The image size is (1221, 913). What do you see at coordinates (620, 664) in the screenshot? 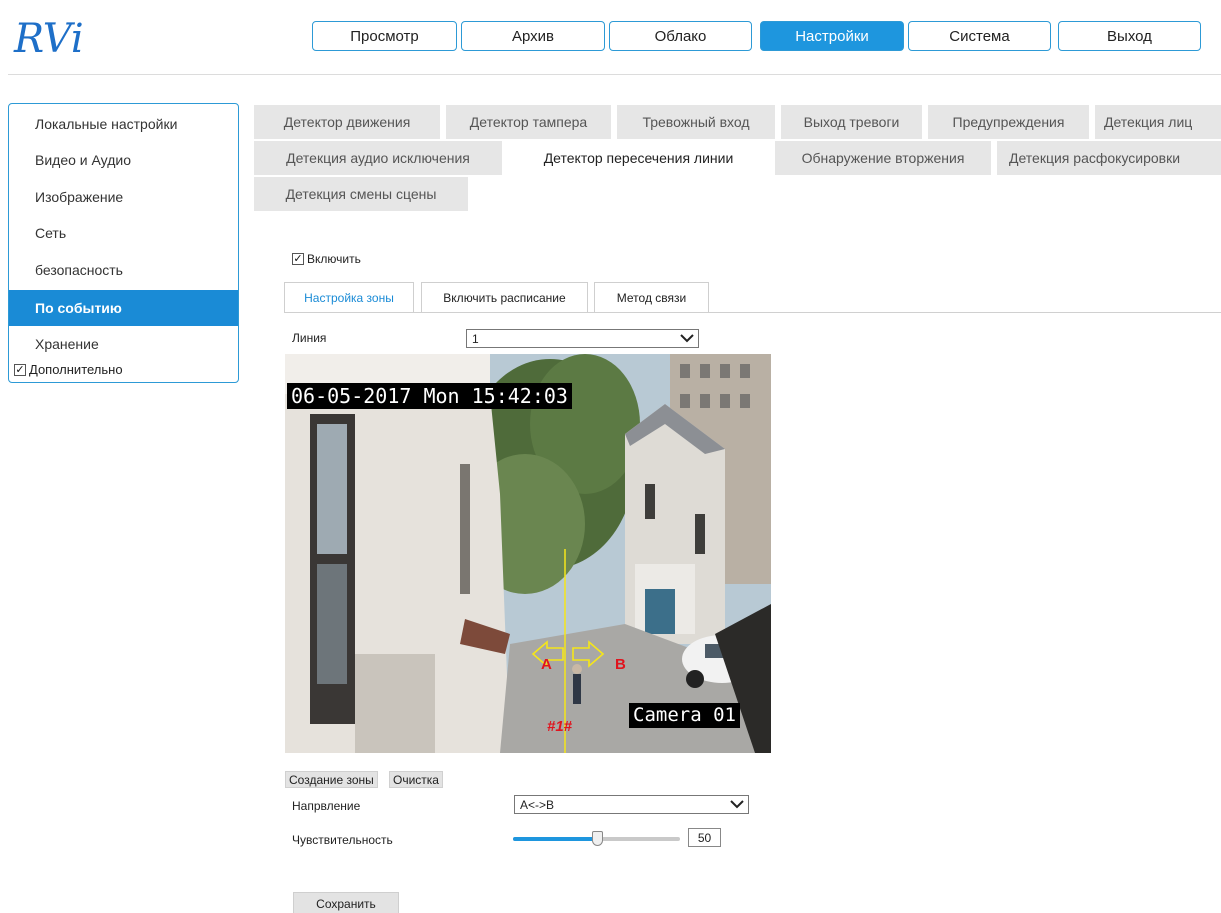
I see `side-b-label: B` at bounding box center [620, 664].